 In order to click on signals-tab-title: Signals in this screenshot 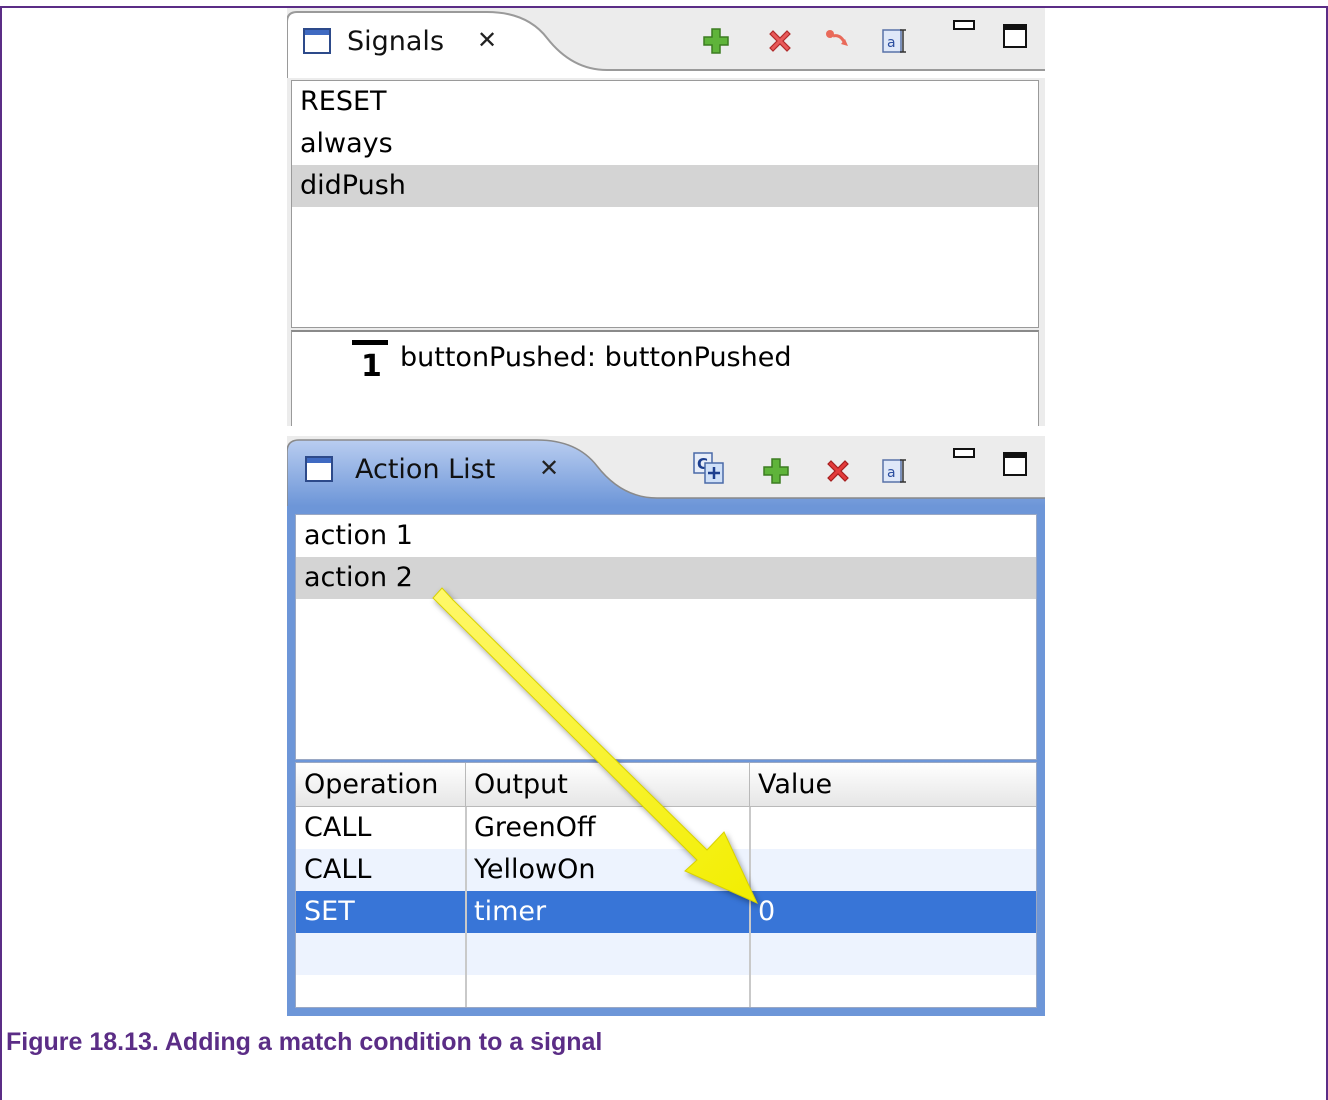, I will do `click(395, 41)`.